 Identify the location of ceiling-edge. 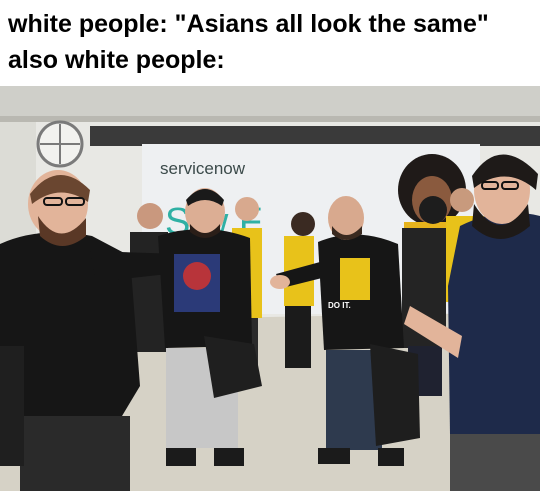
(270, 119).